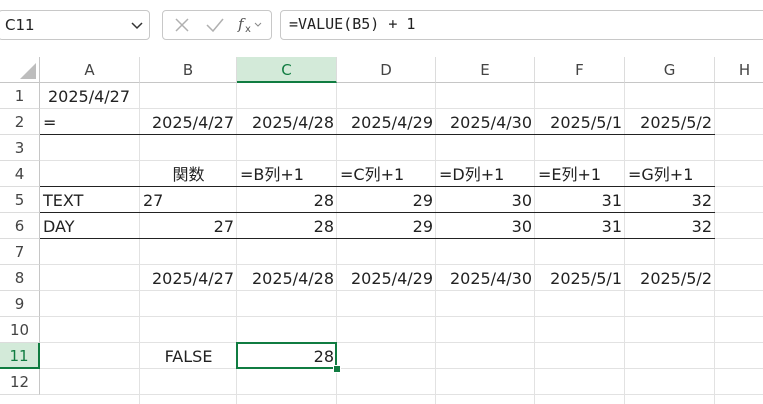 Image resolution: width=763 pixels, height=404 pixels. Describe the element at coordinates (287, 174) in the screenshot. I see `cell-c4: =B列+1` at that location.